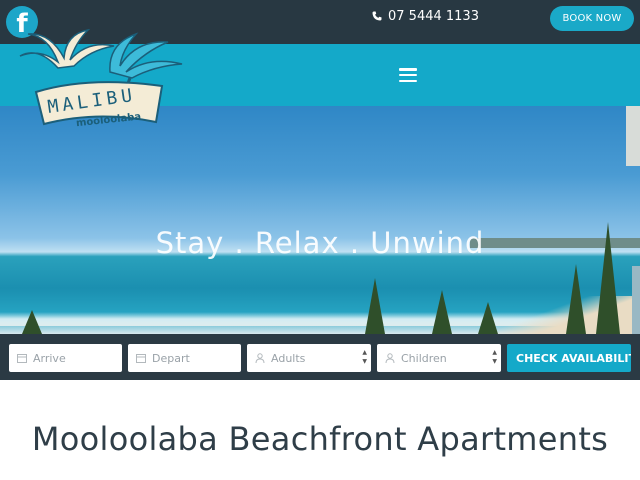 Image resolution: width=640 pixels, height=480 pixels. I want to click on arrive-field: Arrive, so click(65, 358).